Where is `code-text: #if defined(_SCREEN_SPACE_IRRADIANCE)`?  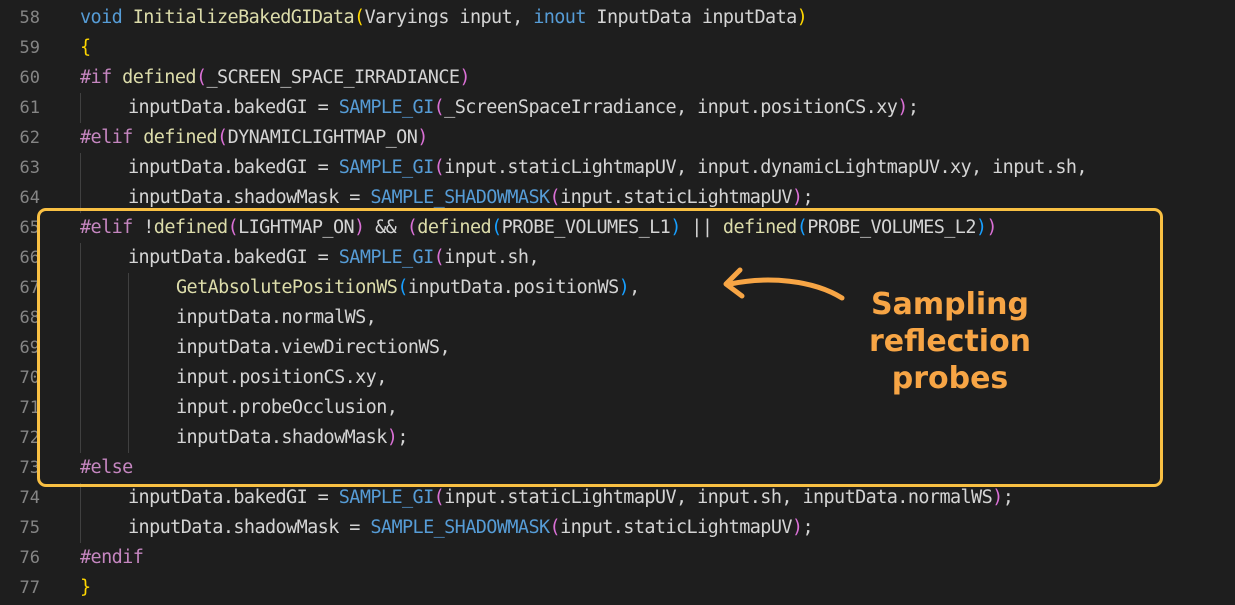
code-text: #if defined(_SCREEN_SPACE_IRRADIANCE) is located at coordinates (275, 78).